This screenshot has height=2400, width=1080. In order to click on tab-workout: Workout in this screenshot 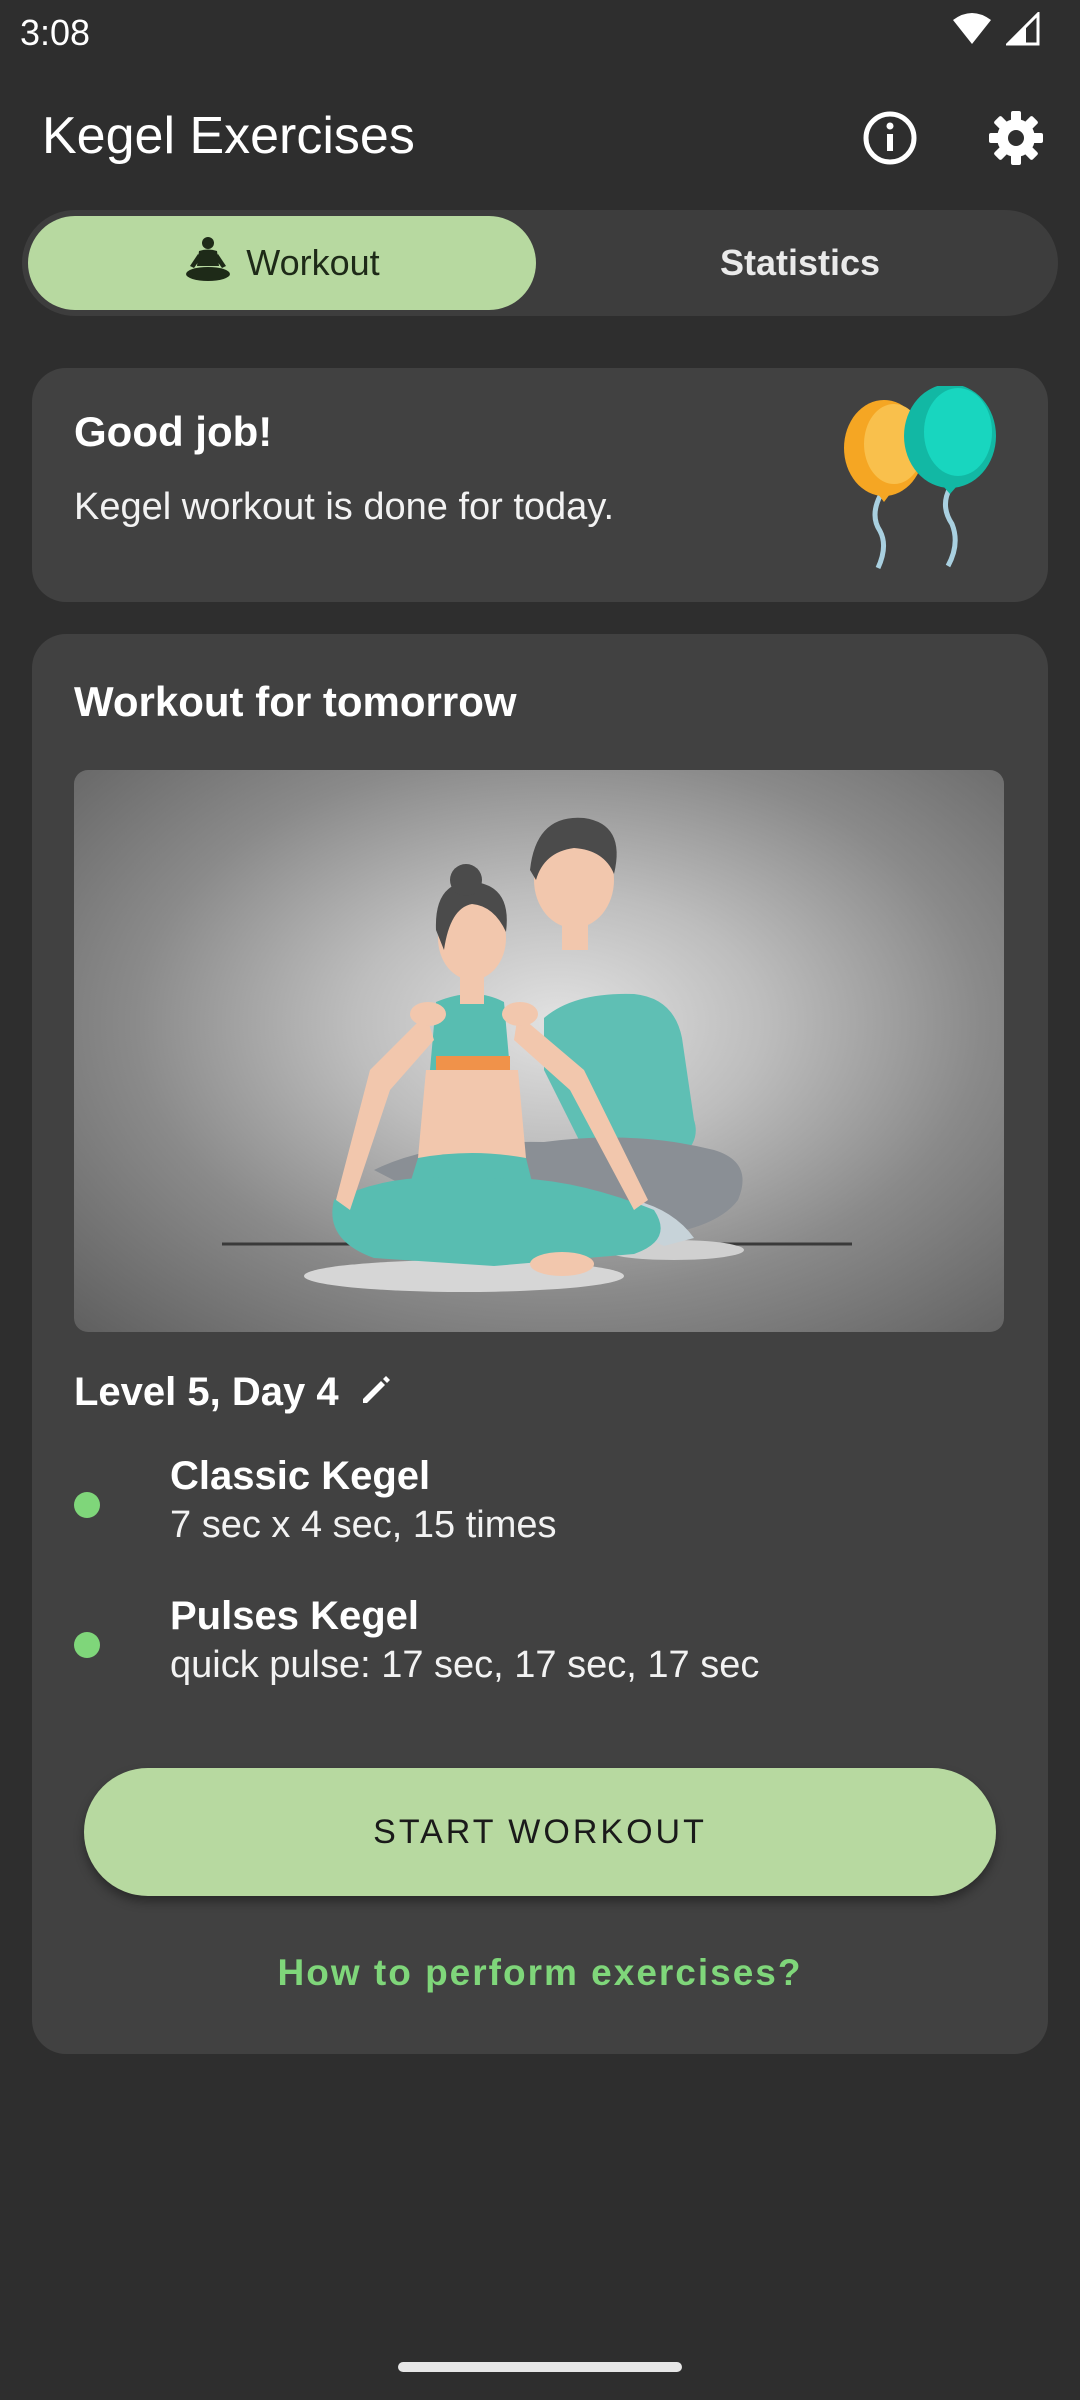, I will do `click(282, 263)`.